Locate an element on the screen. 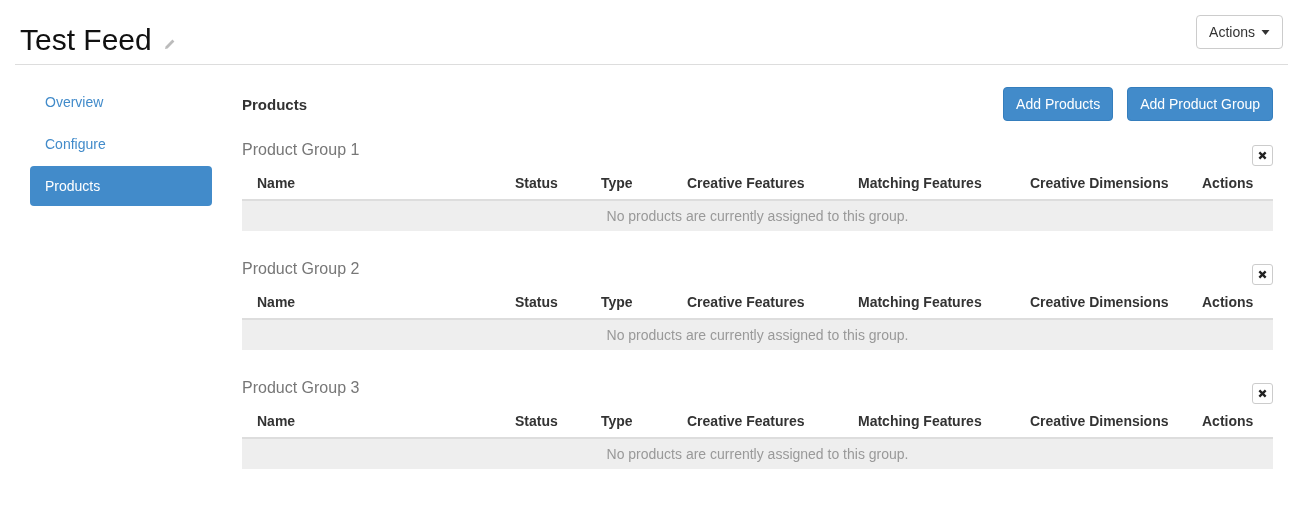  add-group-button: Add Product Group is located at coordinates (1200, 104).